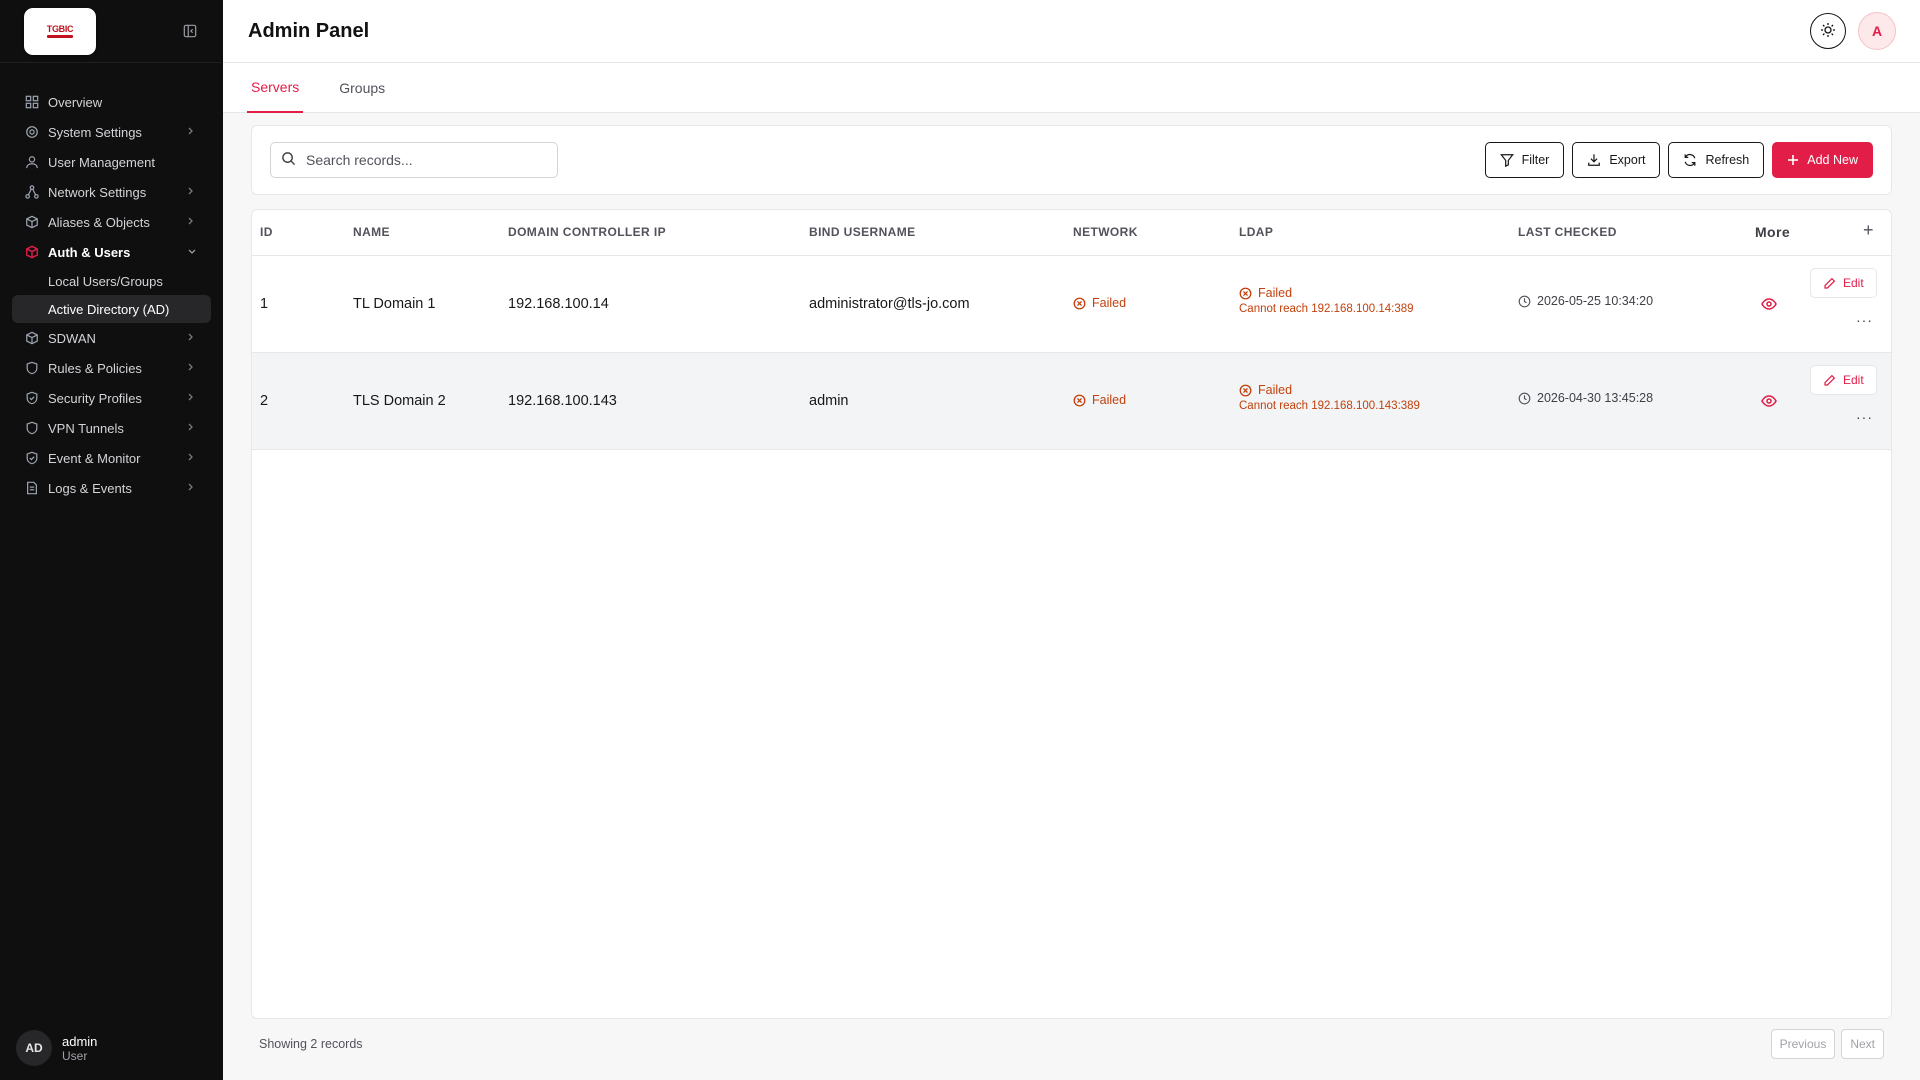 The width and height of the screenshot is (1920, 1080). What do you see at coordinates (288, 160) in the screenshot?
I see `search-icon` at bounding box center [288, 160].